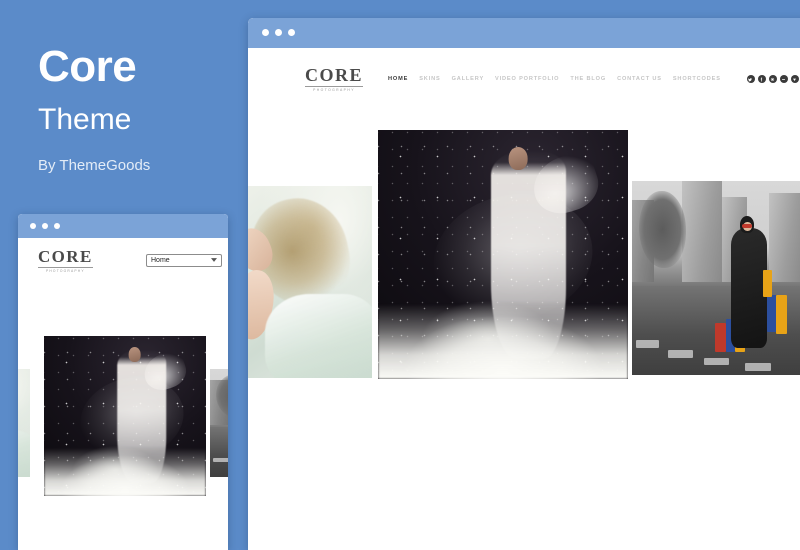  What do you see at coordinates (219, 513) in the screenshot?
I see `tablet-gallery-reflection-city` at bounding box center [219, 513].